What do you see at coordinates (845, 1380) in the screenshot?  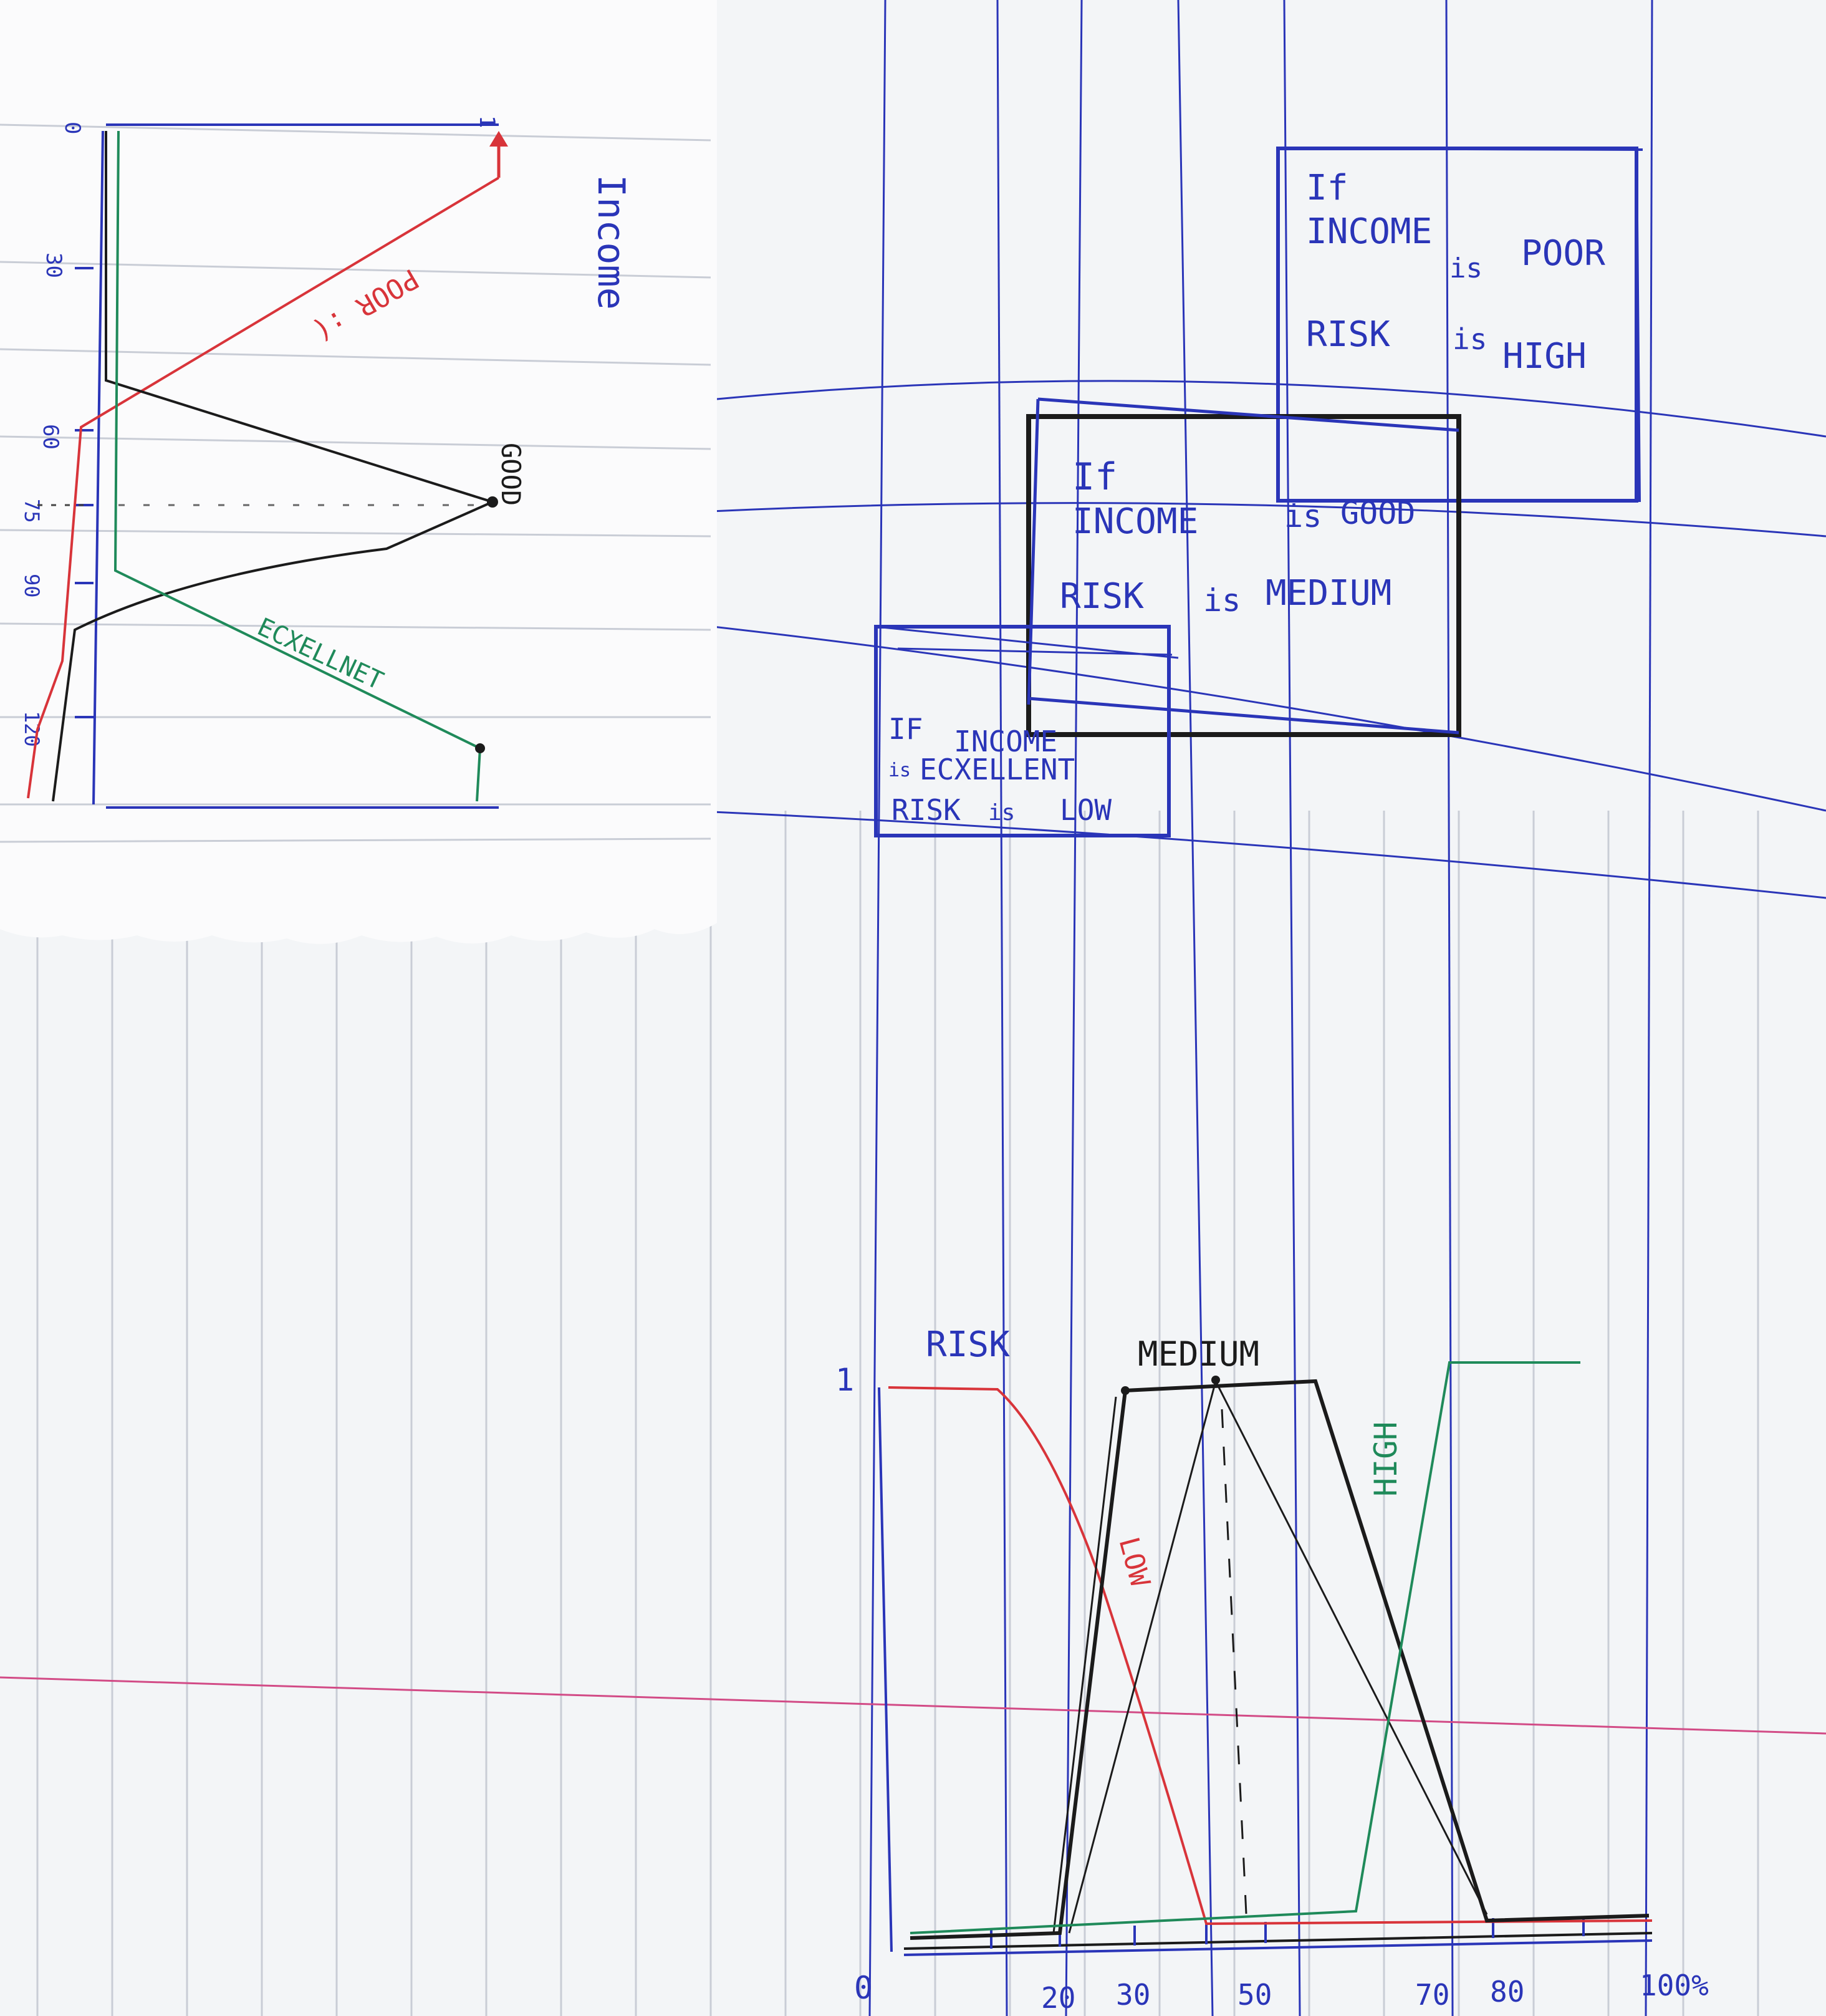 I see `risk-y-top: 1` at bounding box center [845, 1380].